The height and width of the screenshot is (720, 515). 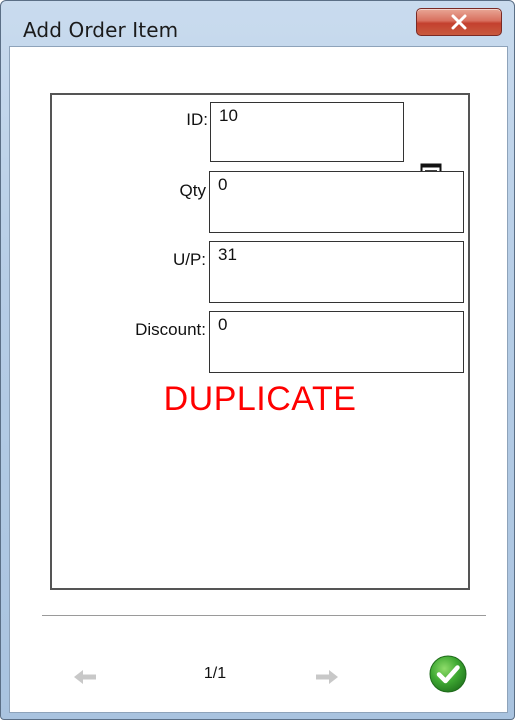 I want to click on discount-label: Discount:, so click(x=170, y=329).